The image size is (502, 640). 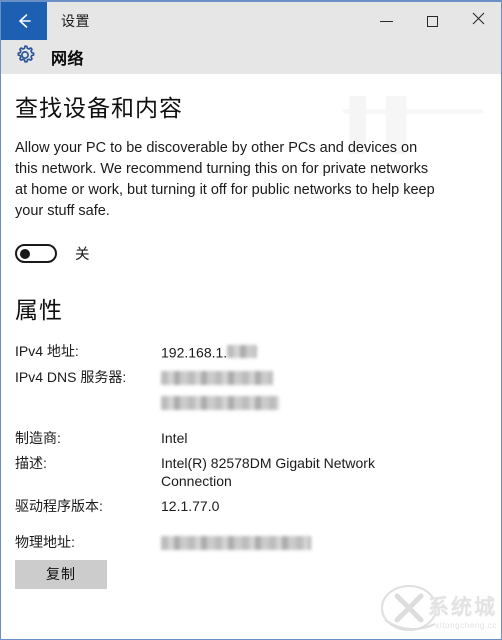 I want to click on gear-icon, so click(x=25, y=57).